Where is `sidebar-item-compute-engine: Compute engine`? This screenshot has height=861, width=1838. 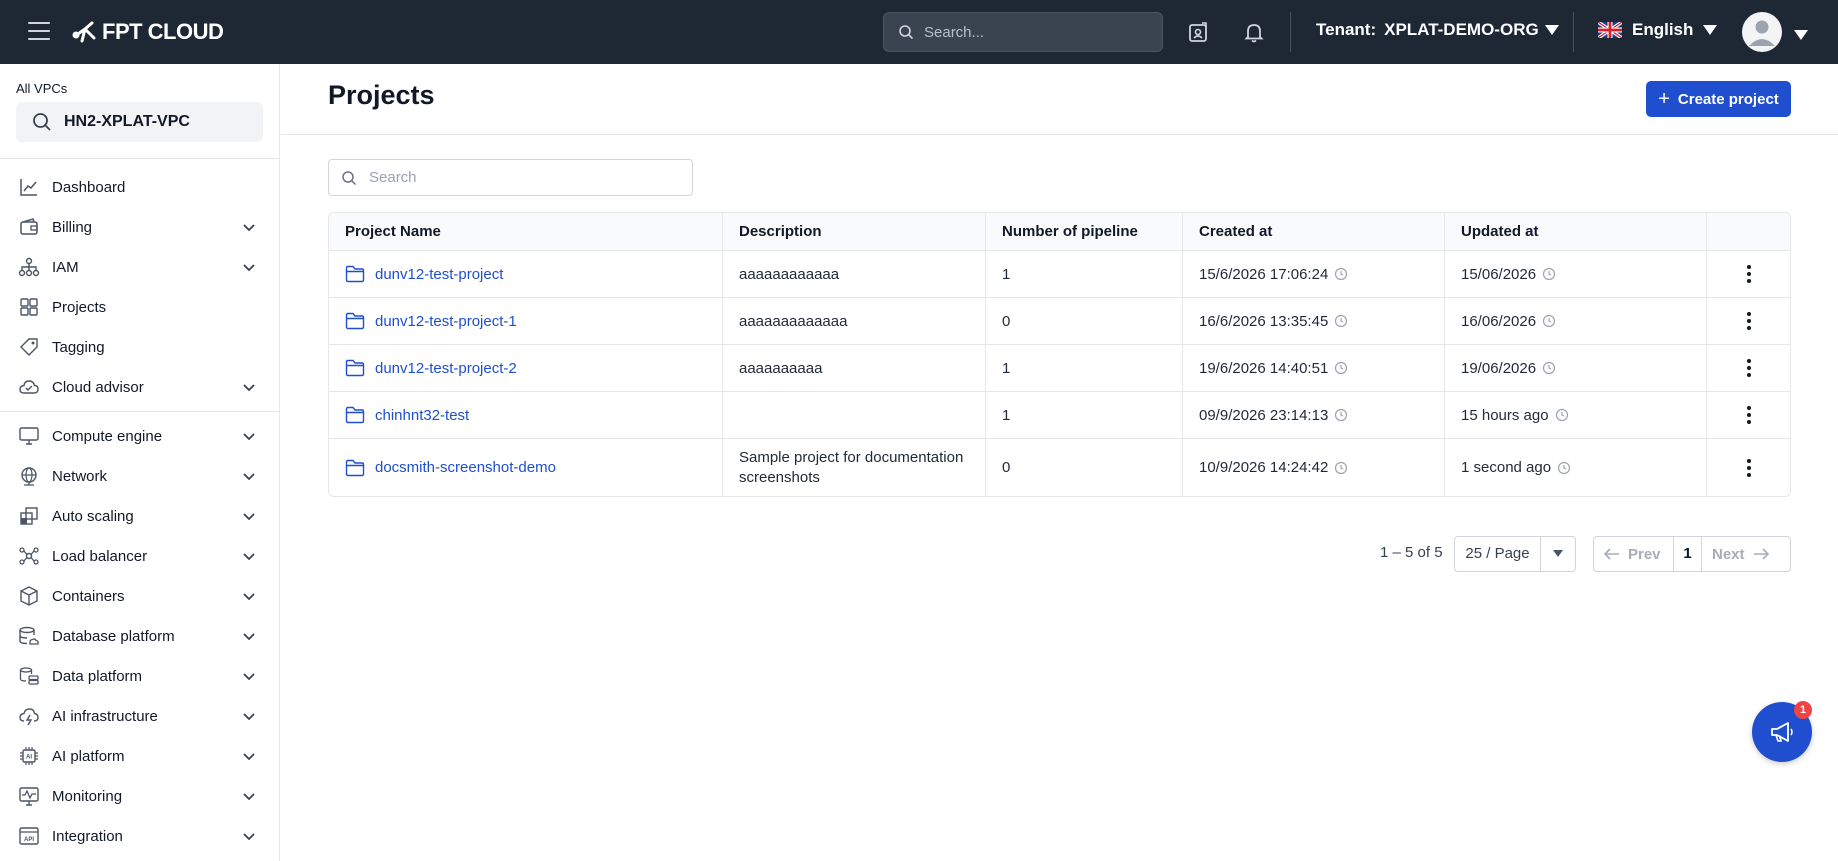
sidebar-item-compute-engine: Compute engine is located at coordinates (139, 436).